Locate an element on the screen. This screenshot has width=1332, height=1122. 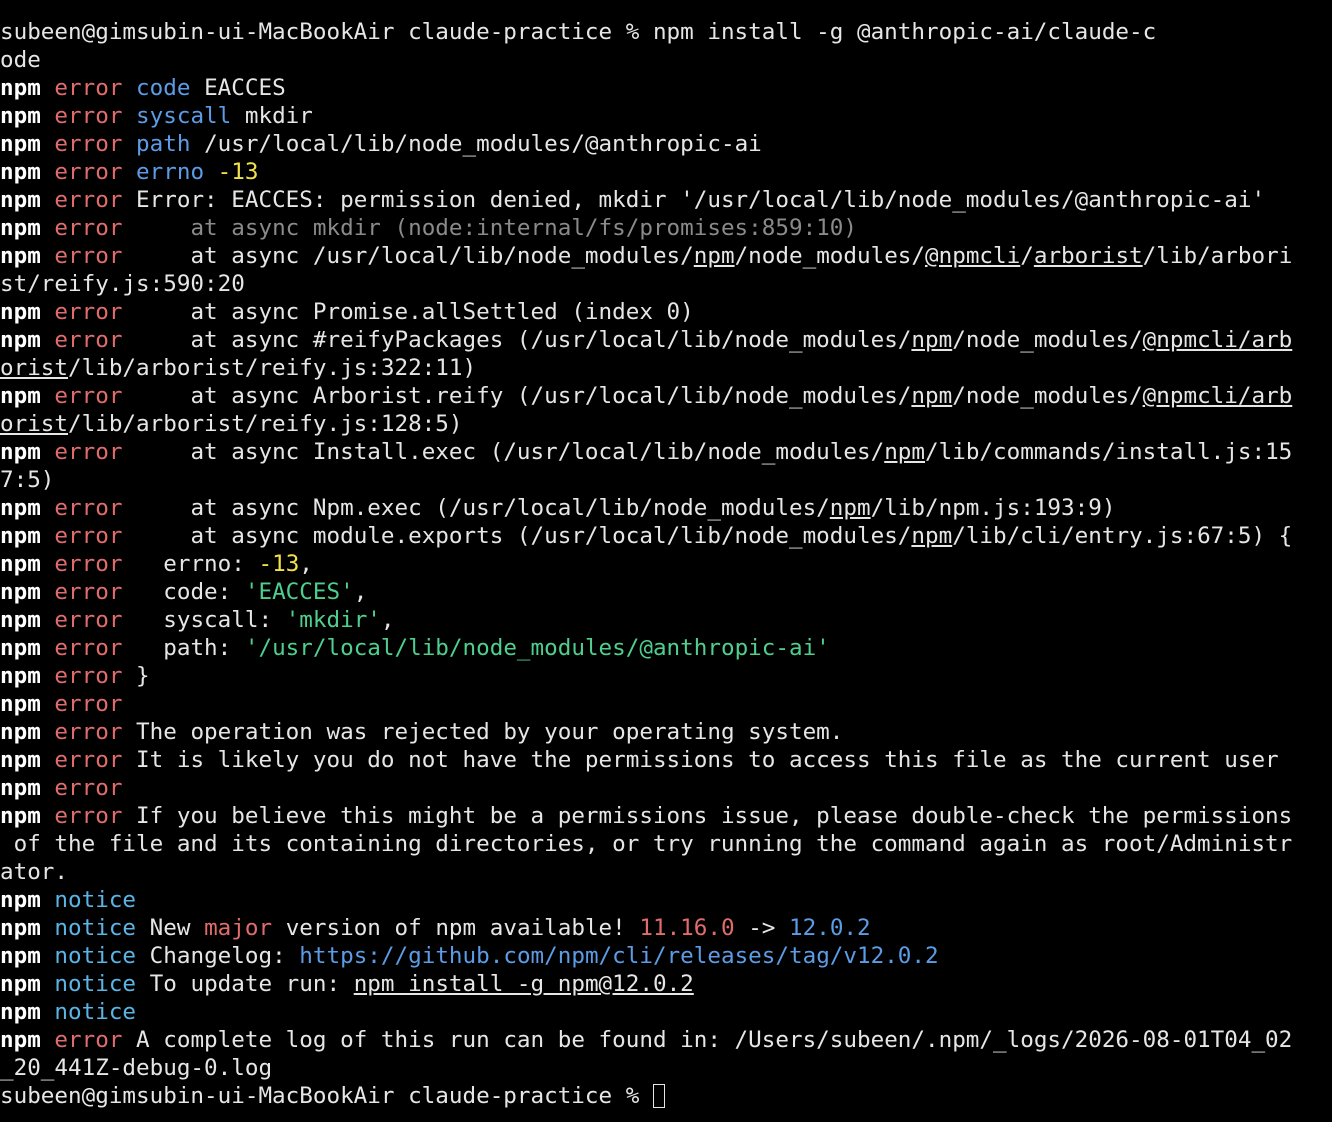
terminal-line: npm error errno -13 is located at coordinates (666, 172).